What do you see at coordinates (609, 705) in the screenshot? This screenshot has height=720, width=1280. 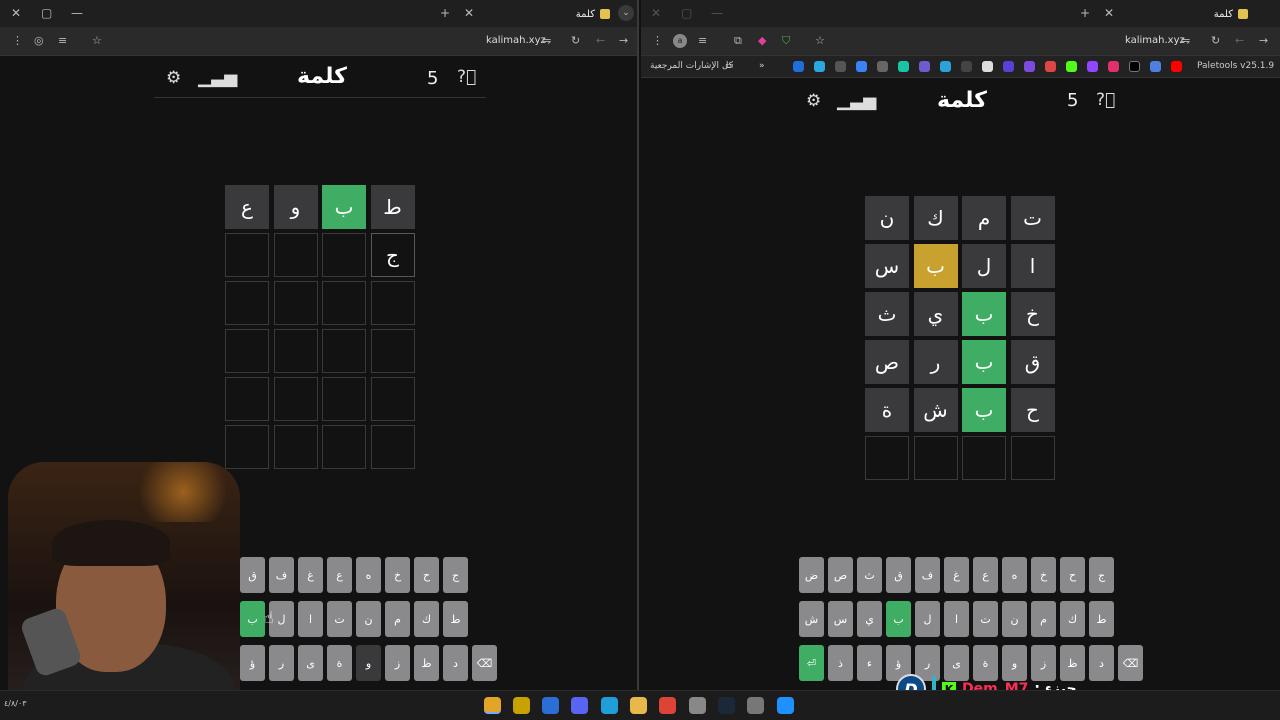 I see `edge-icon` at bounding box center [609, 705].